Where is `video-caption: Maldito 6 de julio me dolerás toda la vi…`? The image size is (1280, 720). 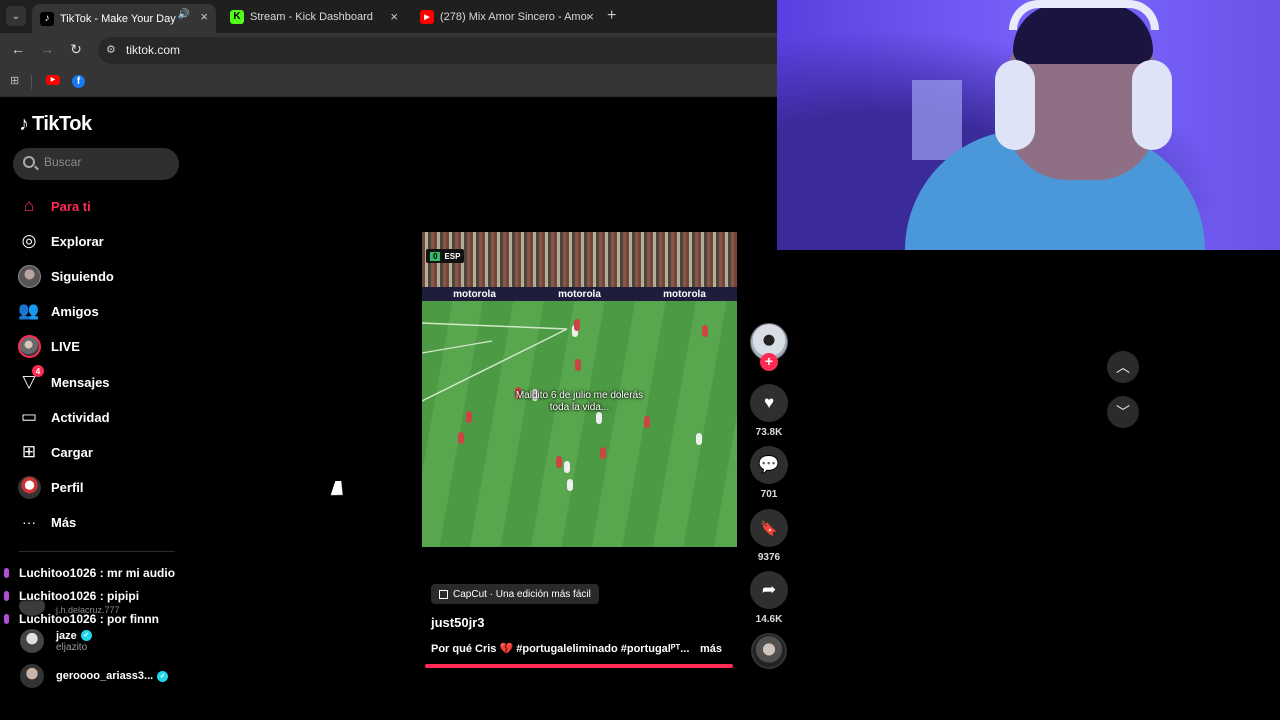
video-caption: Maldito 6 de julio me dolerás toda la vi… is located at coordinates (579, 402).